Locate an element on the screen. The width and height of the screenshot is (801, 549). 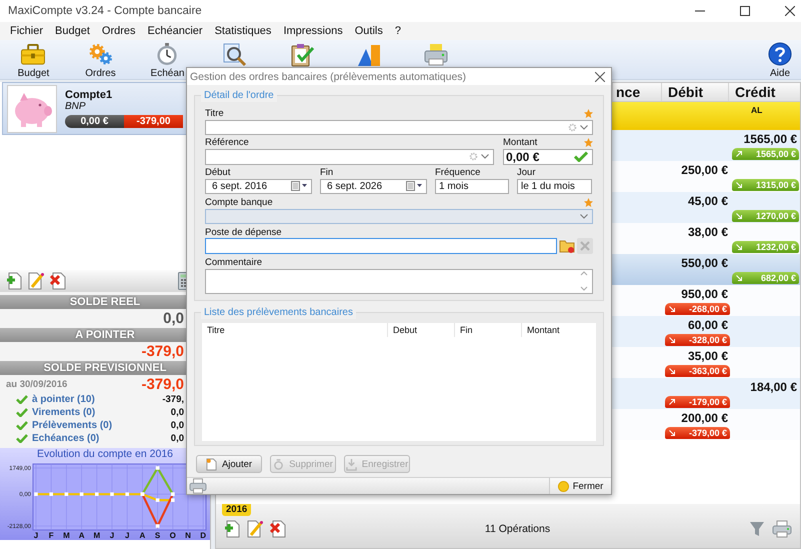
dialog-title: Gestion des ordres bancaires (prélèvements automatiques) is located at coordinates (328, 76).